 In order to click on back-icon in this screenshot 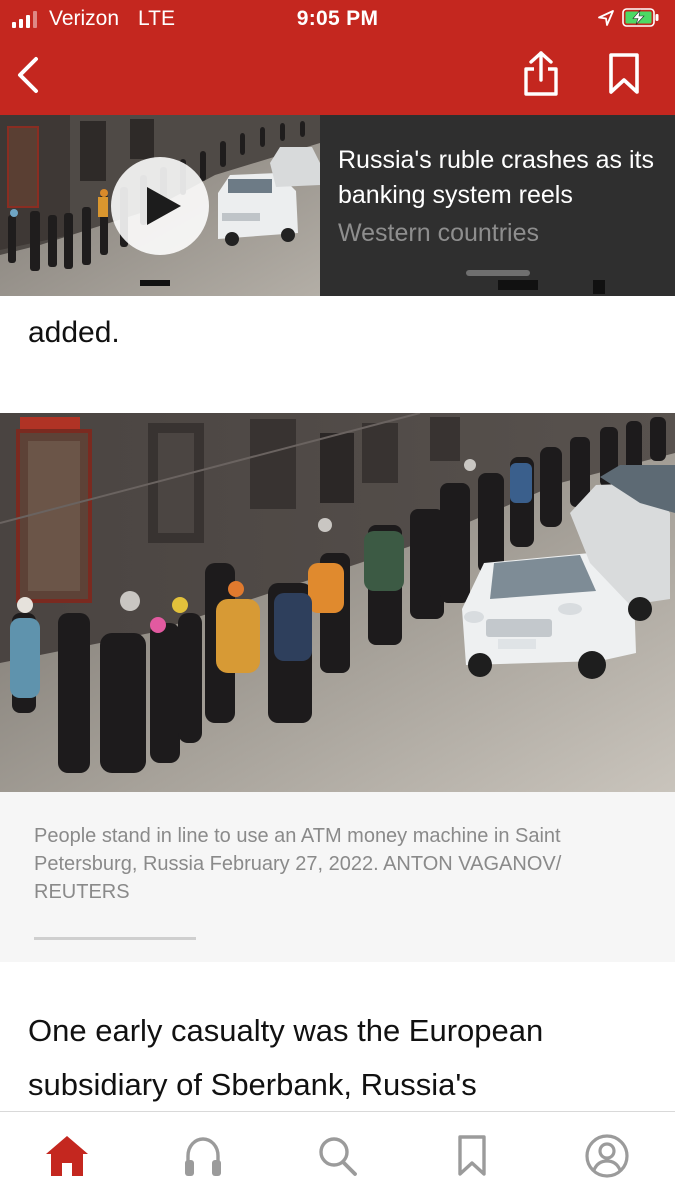, I will do `click(28, 75)`.